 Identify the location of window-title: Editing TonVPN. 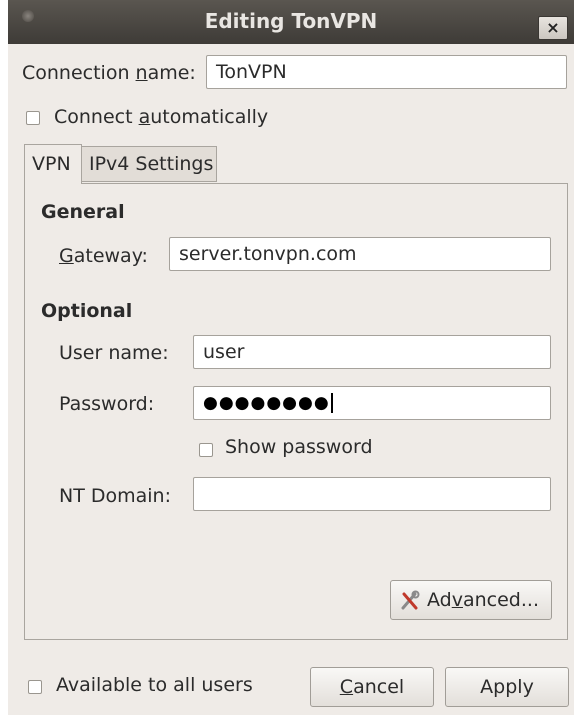
(291, 21).